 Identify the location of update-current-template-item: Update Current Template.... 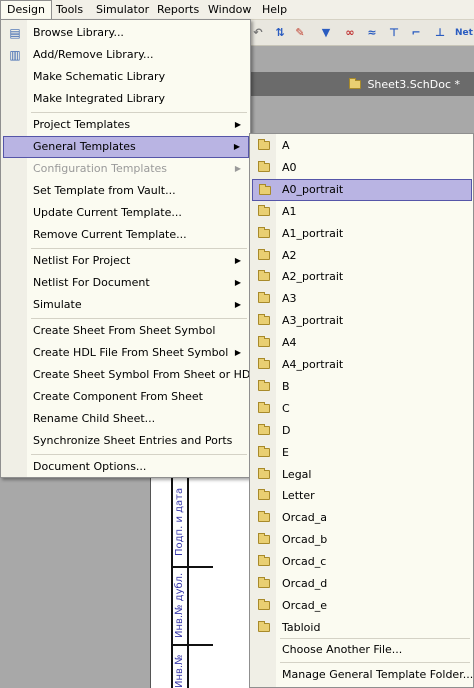
(126, 213).